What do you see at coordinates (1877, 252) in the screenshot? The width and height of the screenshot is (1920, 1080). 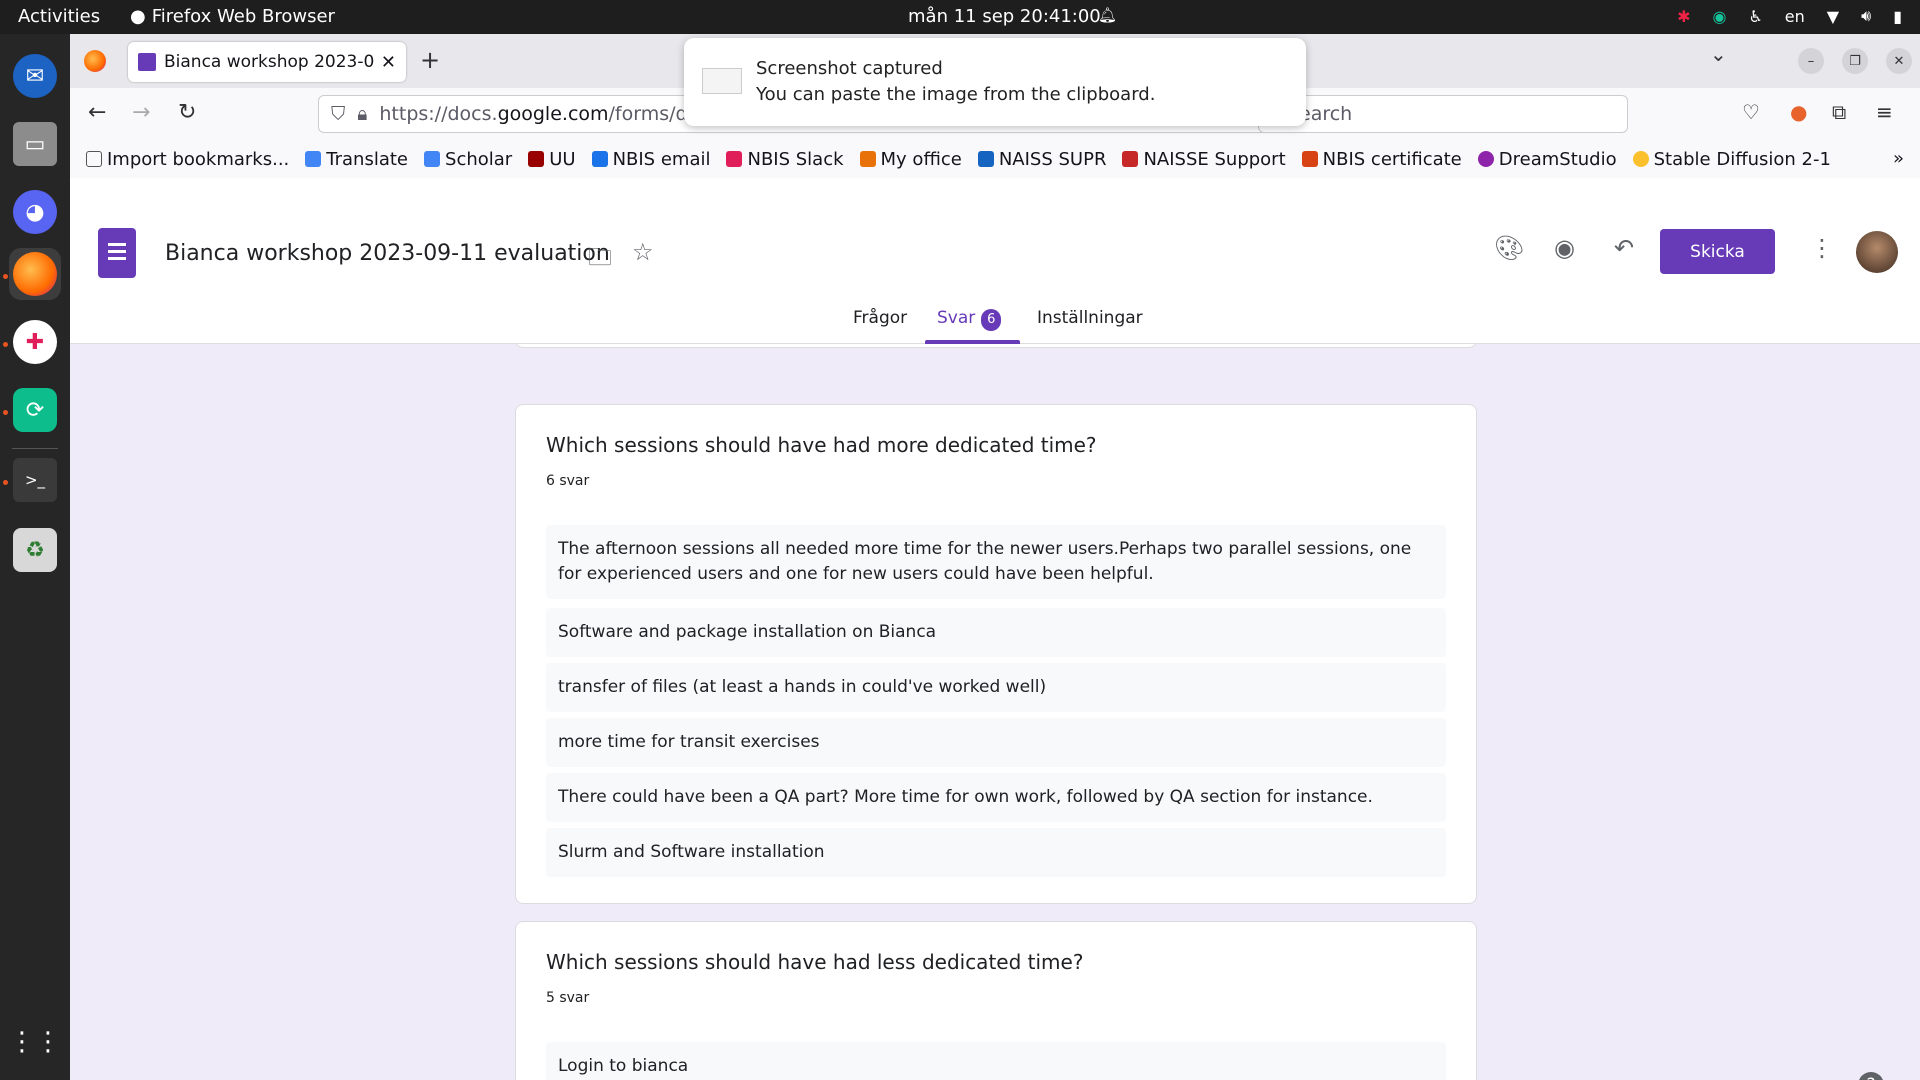 I see `avatar` at bounding box center [1877, 252].